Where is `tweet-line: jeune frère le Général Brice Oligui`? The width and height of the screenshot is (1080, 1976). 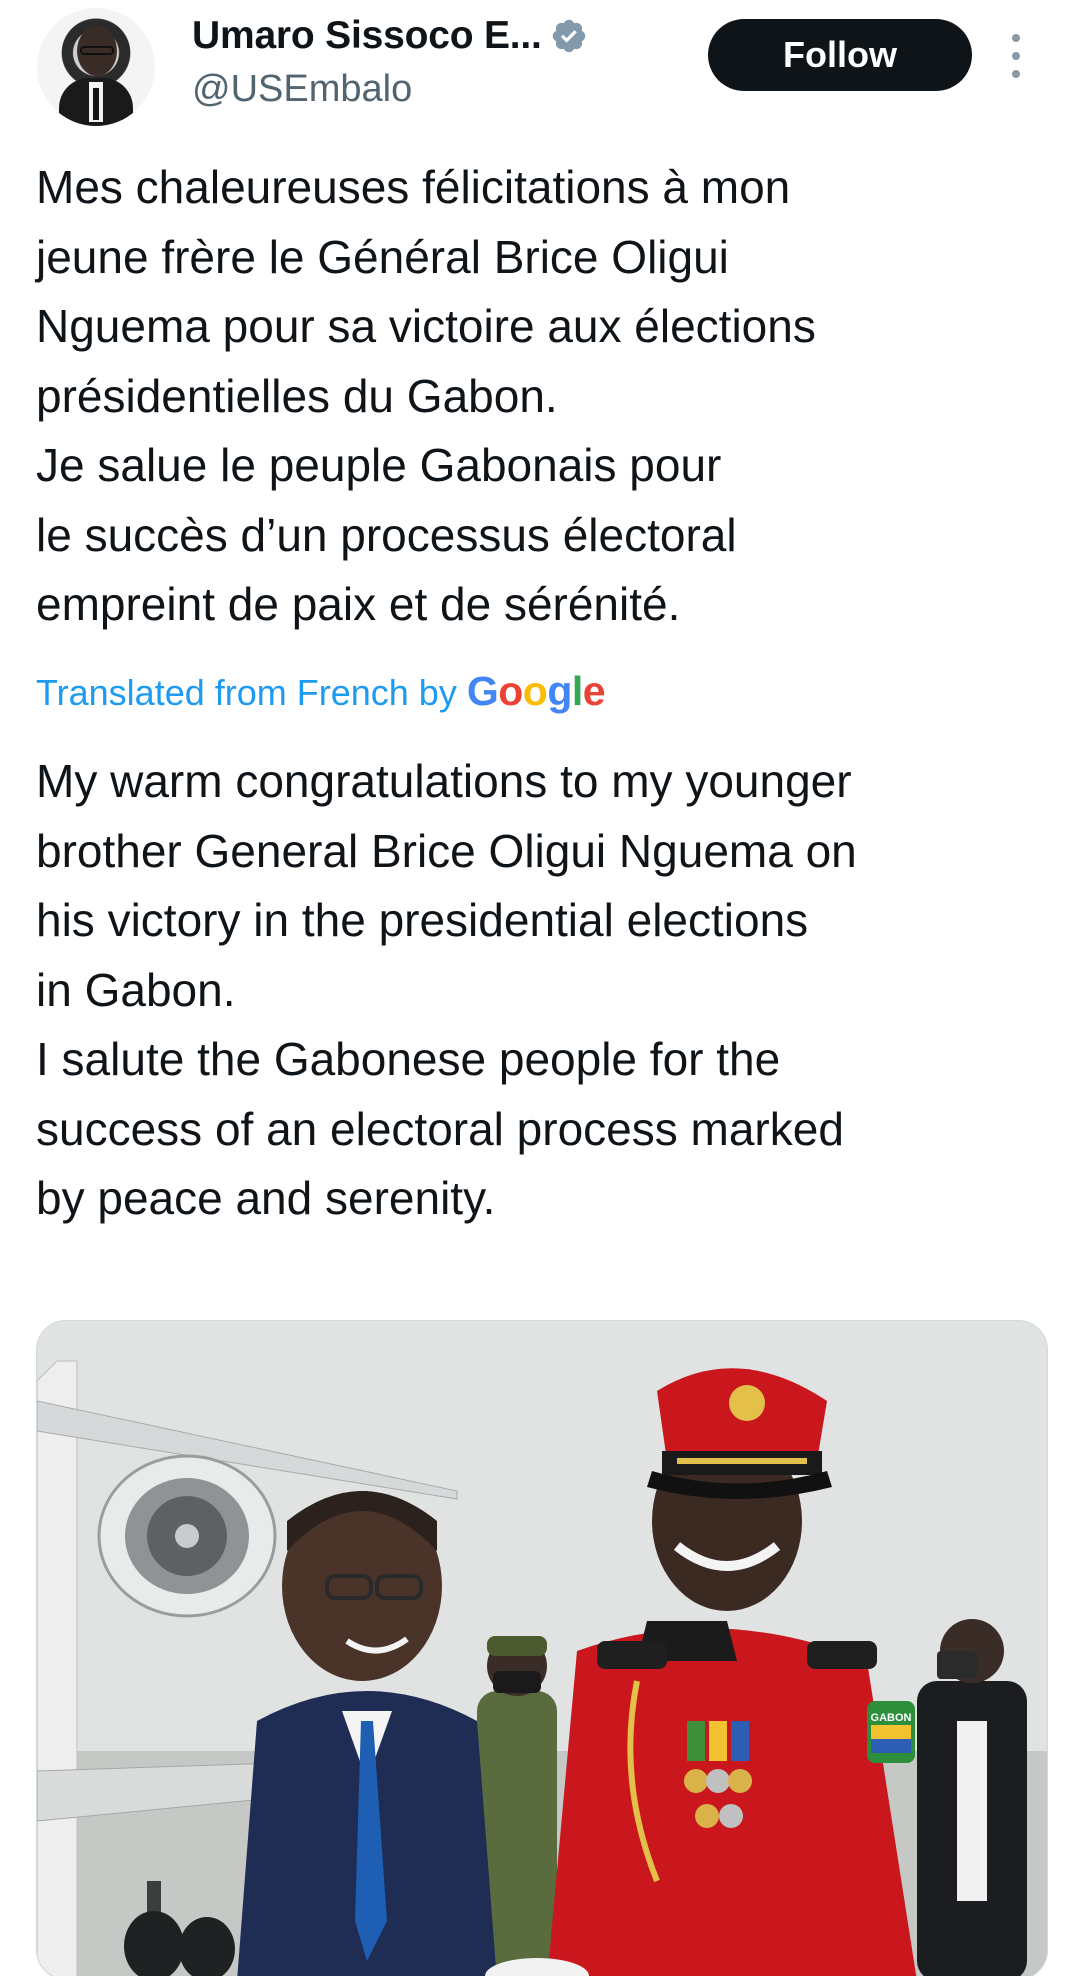
tweet-line: jeune frère le Général Brice Oligui is located at coordinates (382, 256).